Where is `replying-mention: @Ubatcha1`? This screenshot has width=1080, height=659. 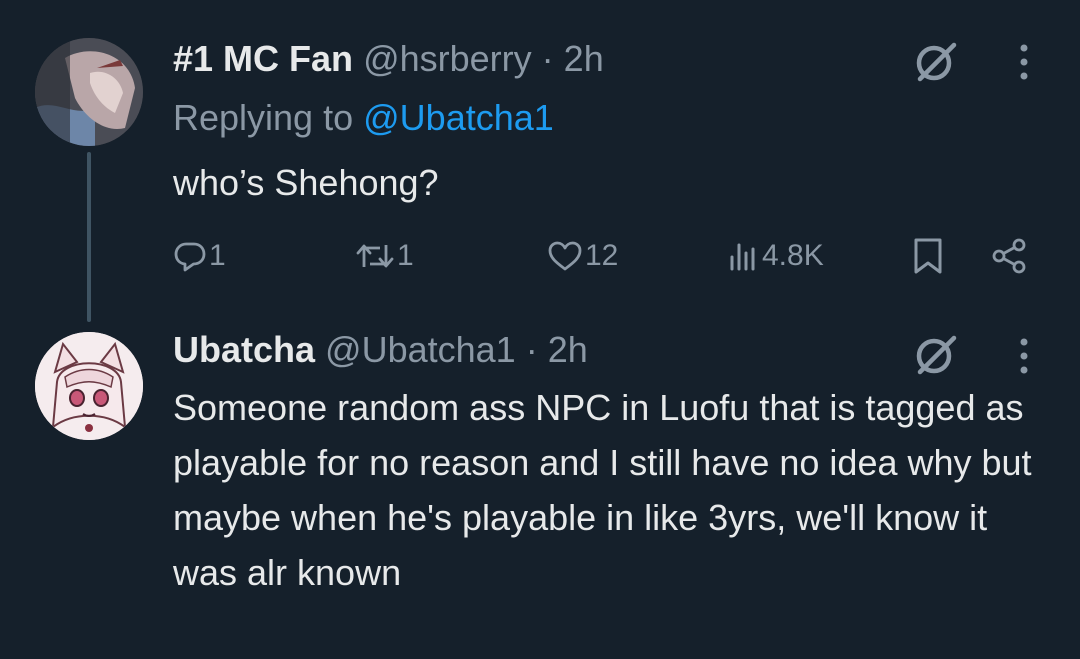 replying-mention: @Ubatcha1 is located at coordinates (458, 117).